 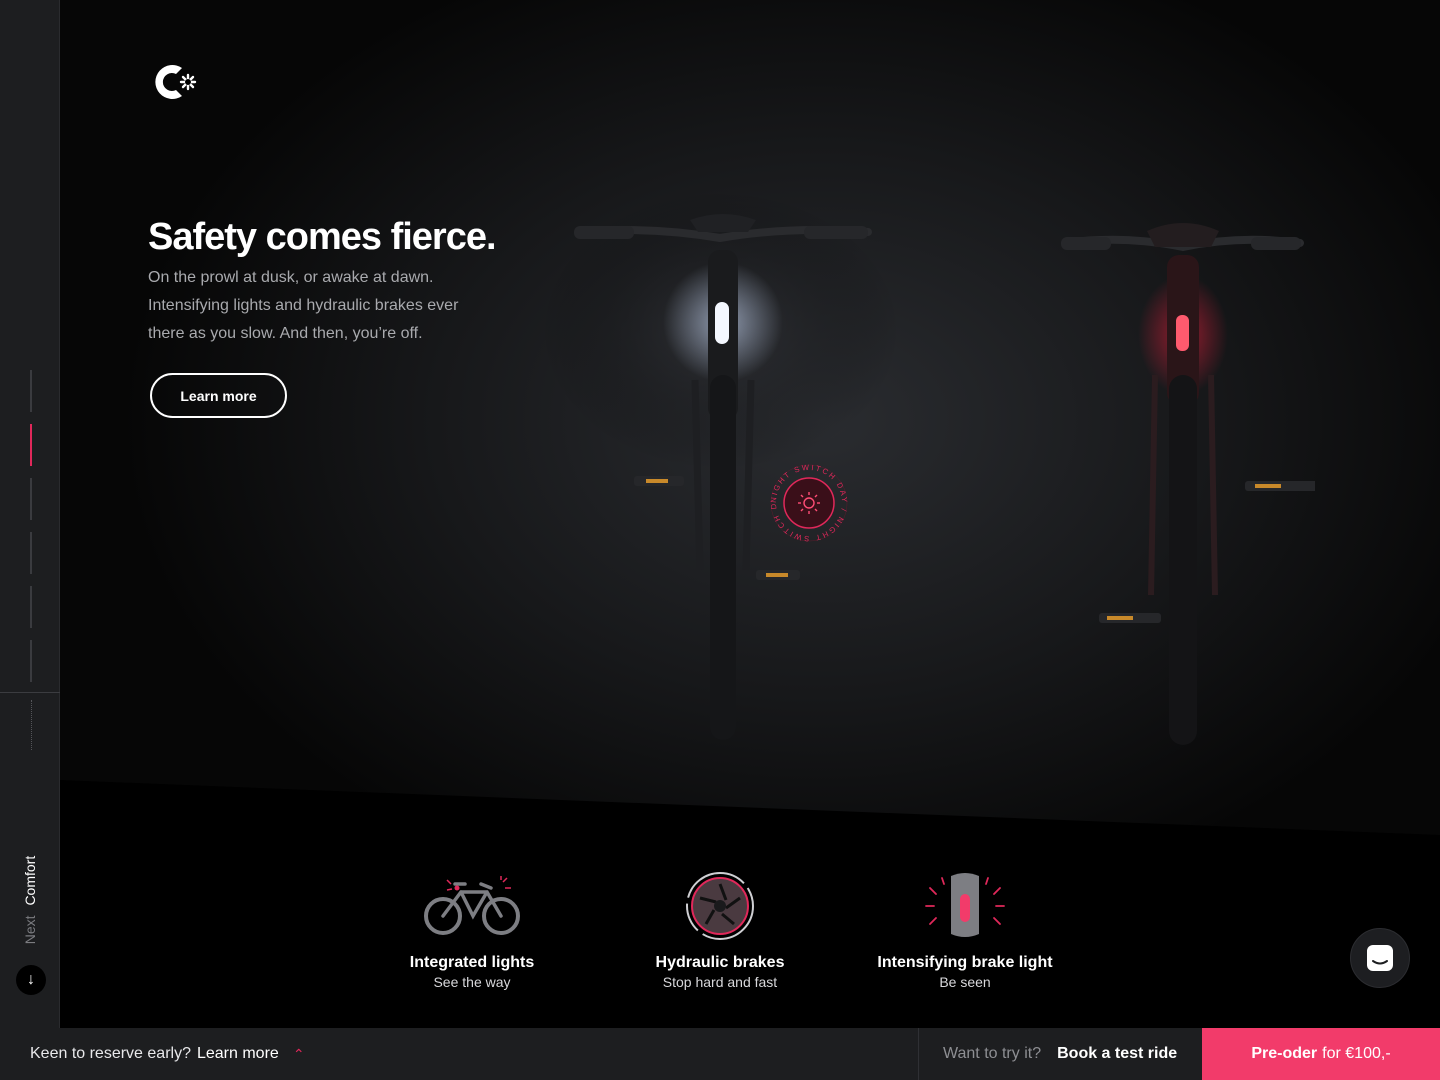 What do you see at coordinates (31, 725) in the screenshot?
I see `rail-dots` at bounding box center [31, 725].